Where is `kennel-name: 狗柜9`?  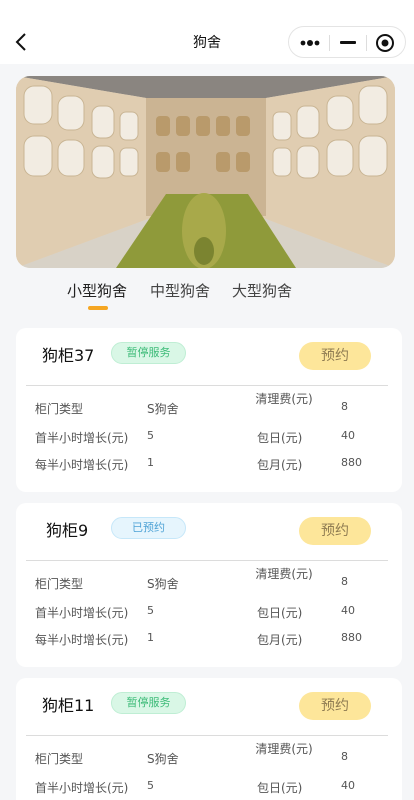
kennel-name: 狗柜9 is located at coordinates (67, 530).